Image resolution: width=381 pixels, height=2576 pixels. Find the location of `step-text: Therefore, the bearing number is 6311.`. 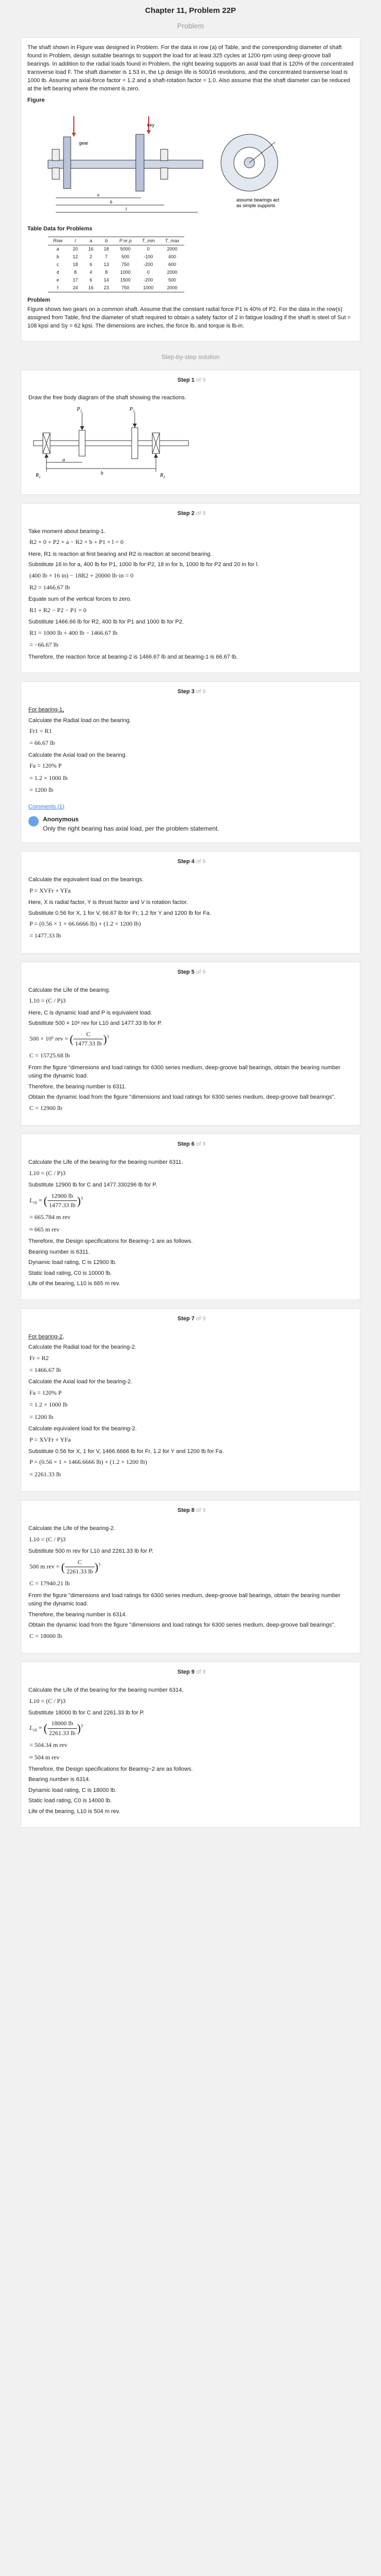

step-text: Therefore, the bearing number is 6311. is located at coordinates (77, 1086).